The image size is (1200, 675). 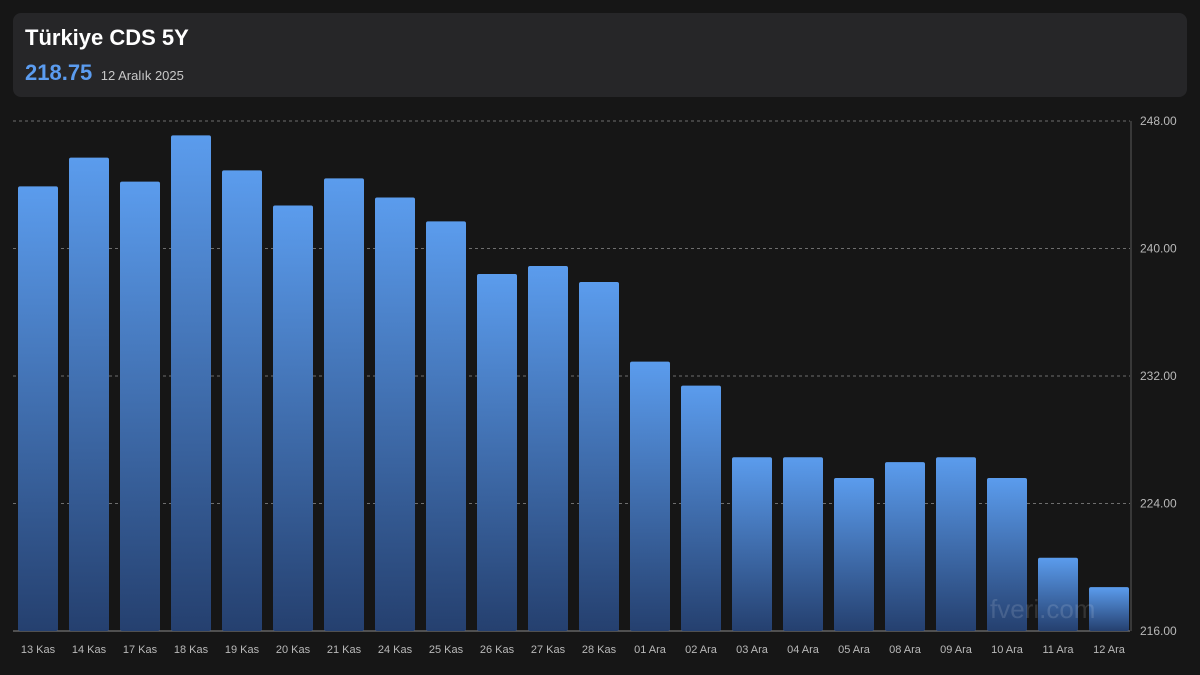 I want to click on y-tick-label: 248.00, so click(x=1158, y=121).